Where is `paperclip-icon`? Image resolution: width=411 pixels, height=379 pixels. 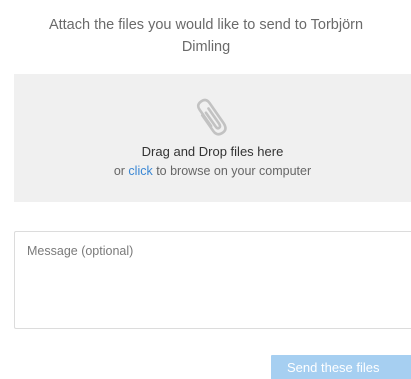
paperclip-icon is located at coordinates (211, 117).